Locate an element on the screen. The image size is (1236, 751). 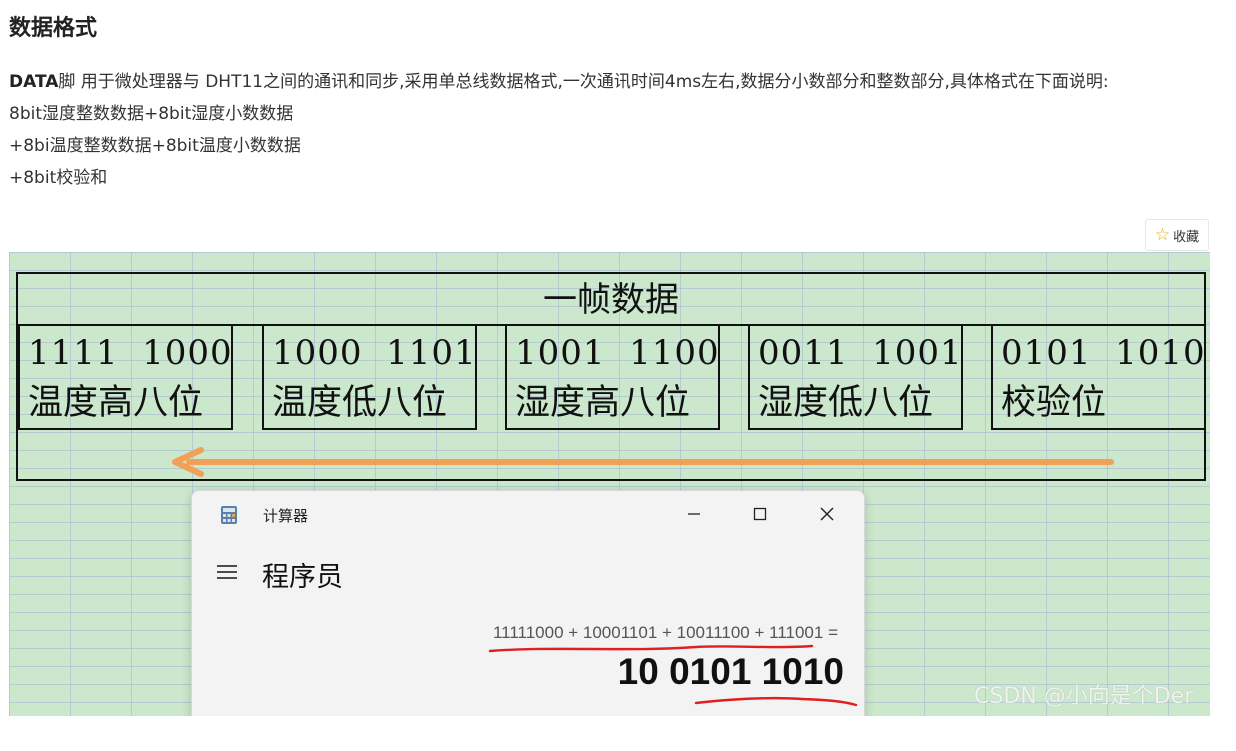
result-underline is located at coordinates (776, 702).